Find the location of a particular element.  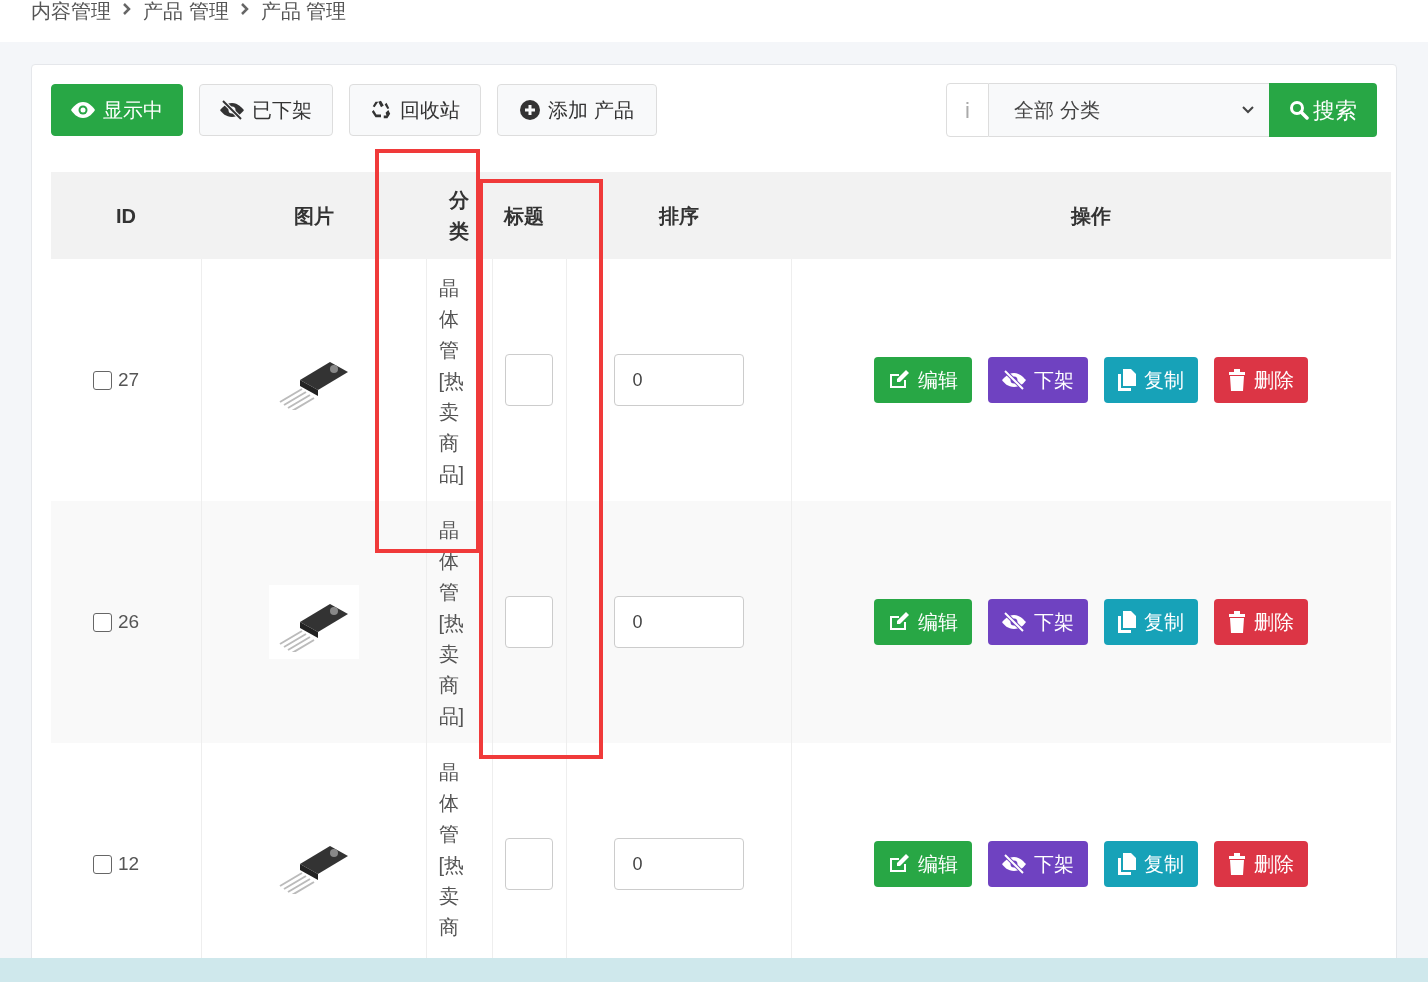

column-header: 标题 is located at coordinates (529, 215).